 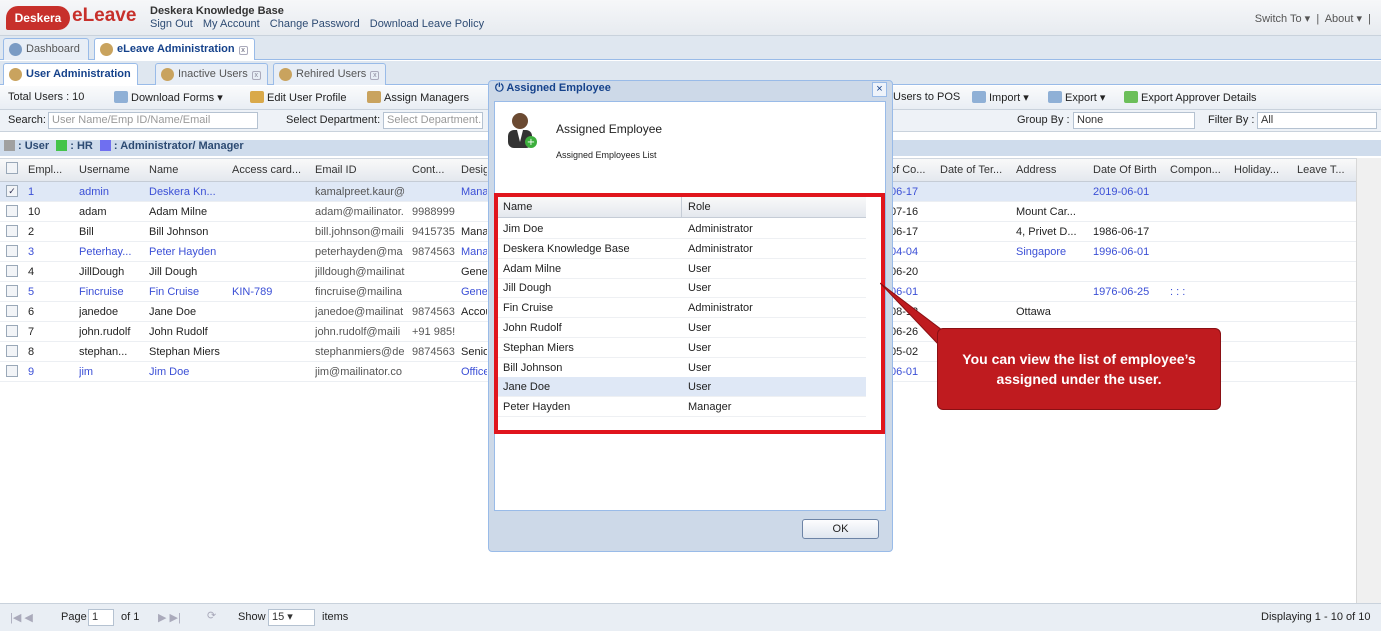 What do you see at coordinates (1121, 192) in the screenshot?
I see `cell-dob: 2019-06-01` at bounding box center [1121, 192].